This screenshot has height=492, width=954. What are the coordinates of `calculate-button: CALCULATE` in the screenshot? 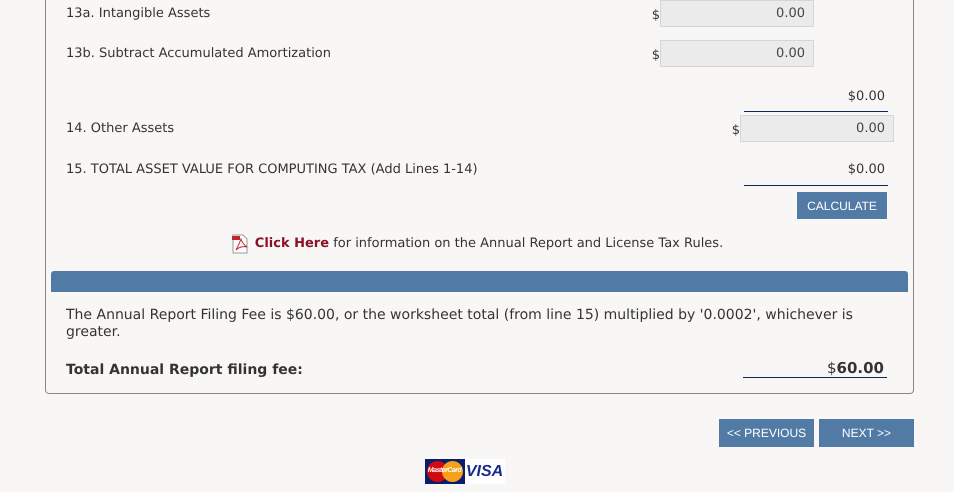 It's located at (842, 205).